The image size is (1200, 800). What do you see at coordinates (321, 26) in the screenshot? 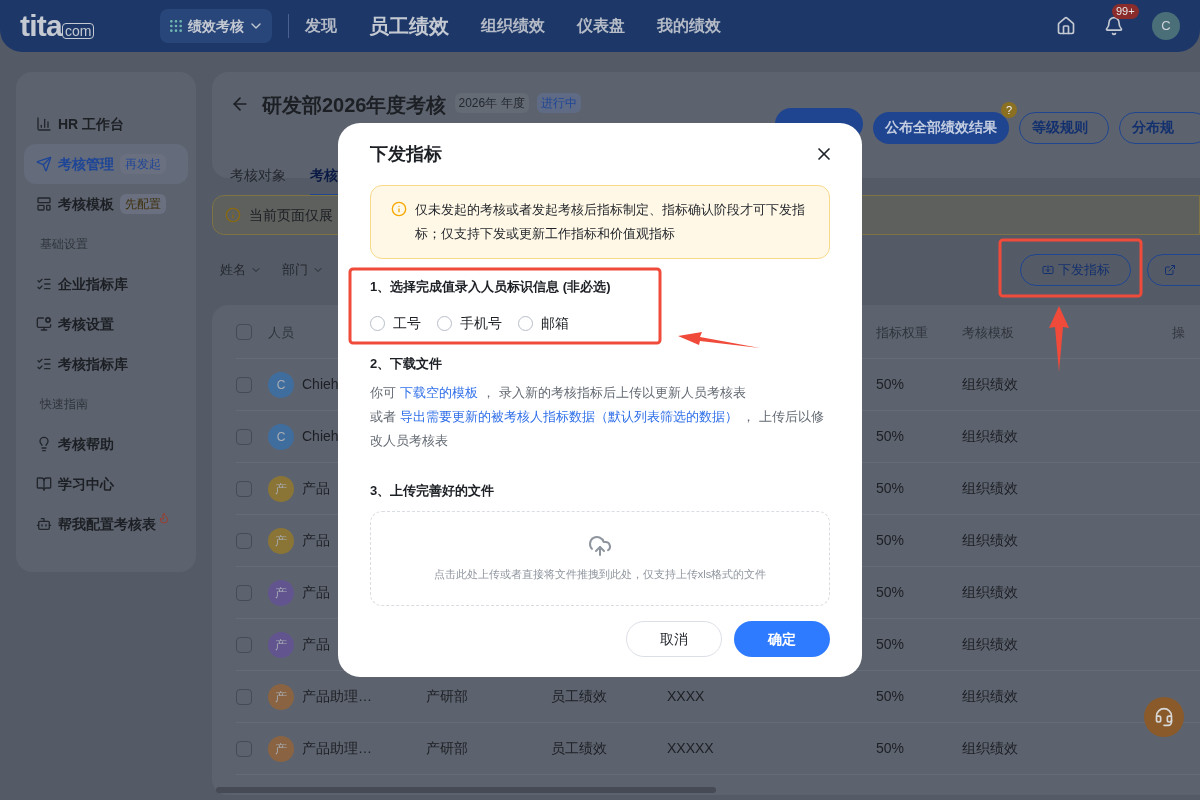
I see `nav-item: 发现` at bounding box center [321, 26].